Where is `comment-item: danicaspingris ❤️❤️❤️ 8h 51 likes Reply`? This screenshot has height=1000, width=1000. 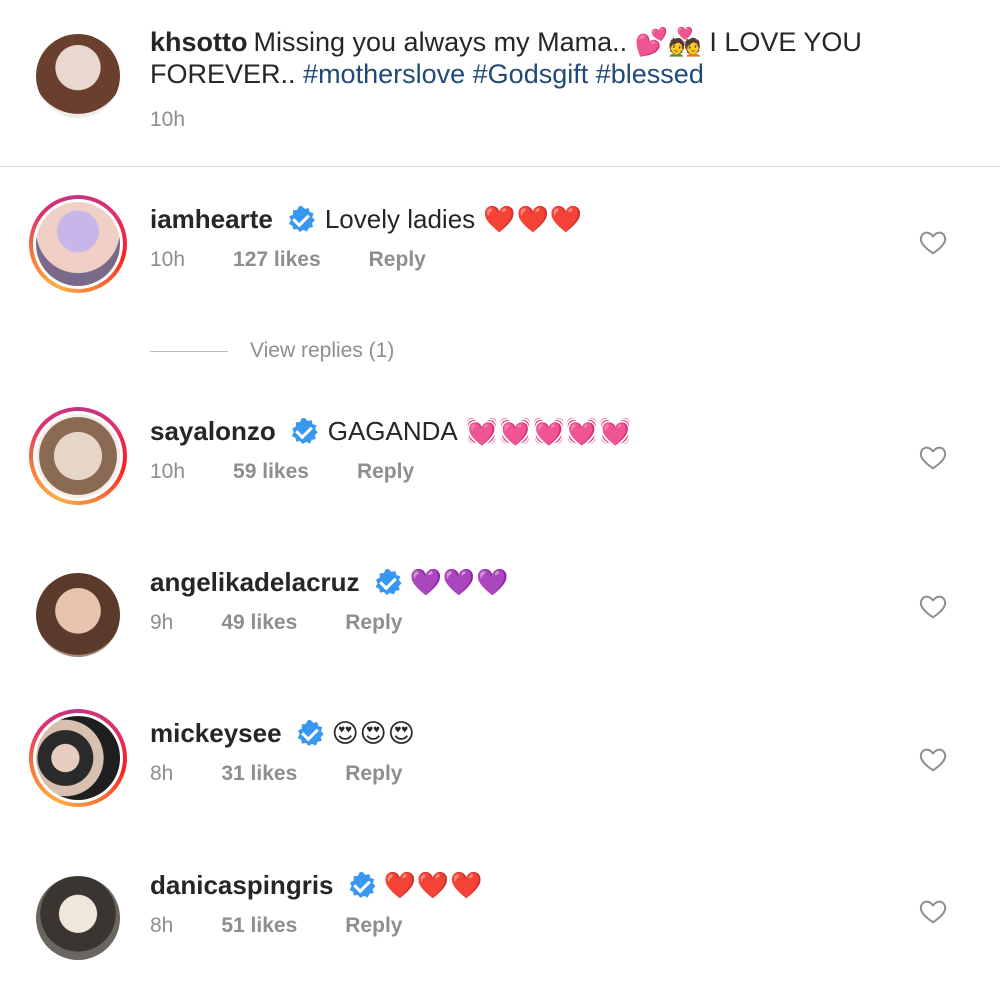
comment-item: danicaspingris ❤️❤️❤️ 8h 51 likes Reply is located at coordinates (500, 921).